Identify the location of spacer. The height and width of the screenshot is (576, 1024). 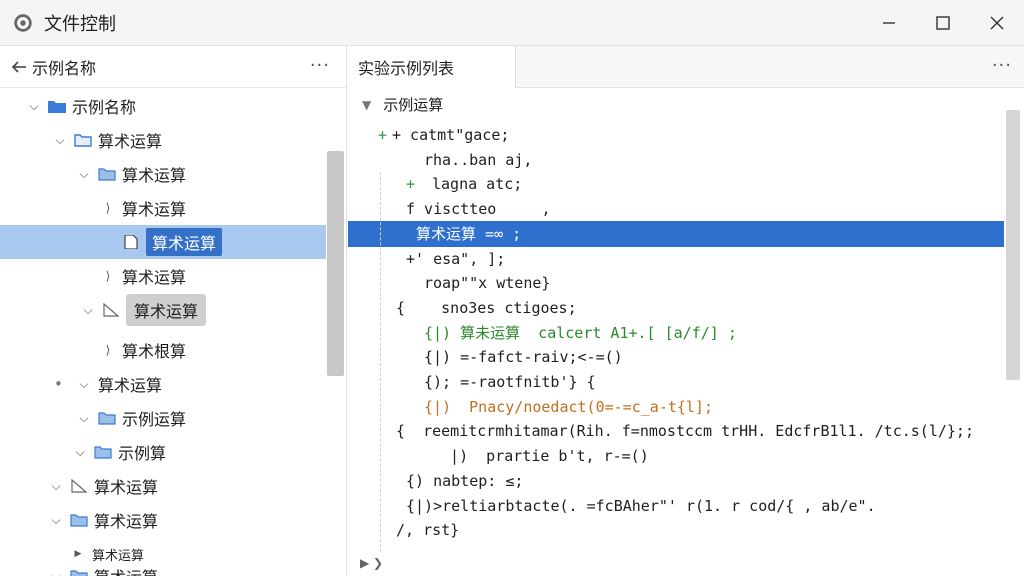
(108, 242).